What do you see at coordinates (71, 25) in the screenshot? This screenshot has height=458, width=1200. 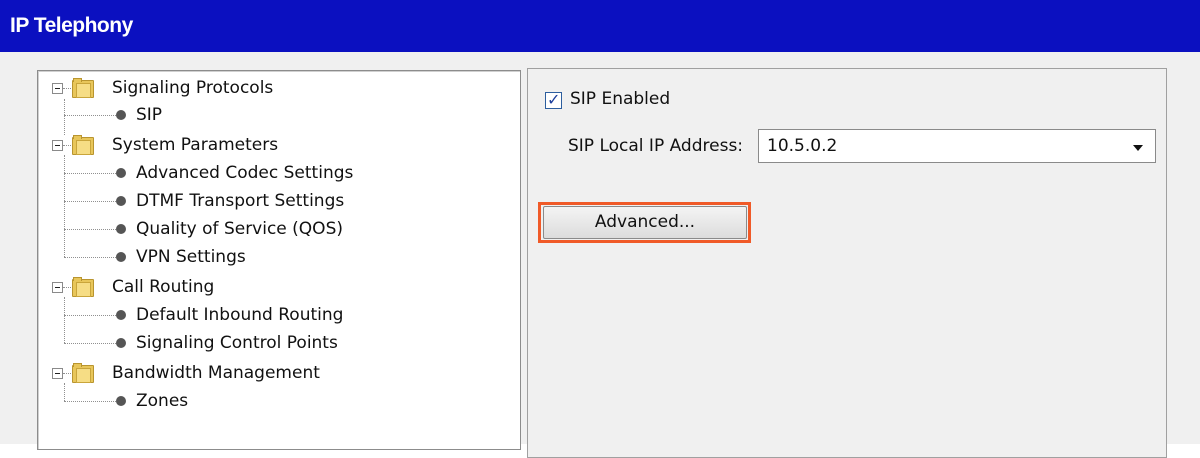 I see `window-title: IP Telephony` at bounding box center [71, 25].